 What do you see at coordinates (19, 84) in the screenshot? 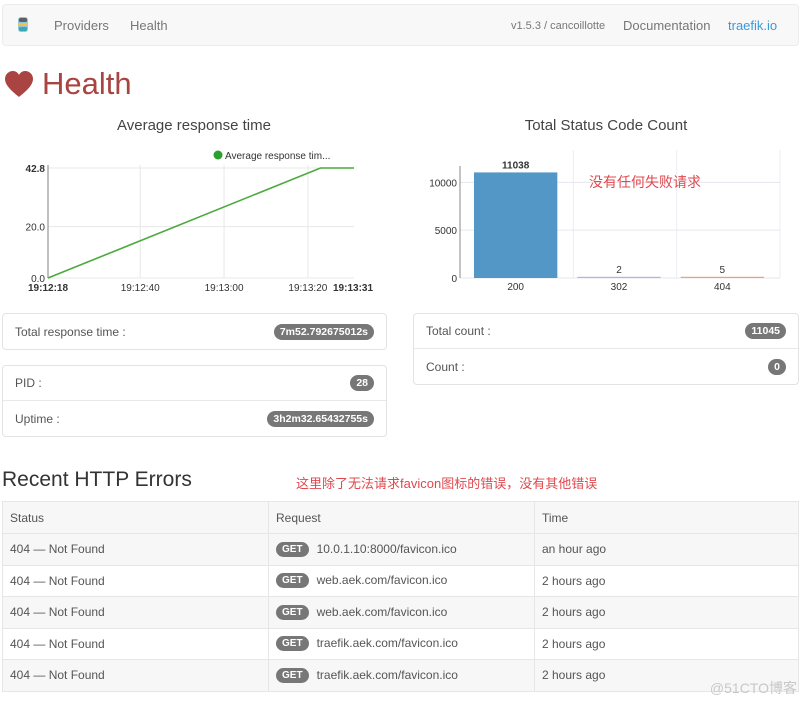
I see `heart-icon` at bounding box center [19, 84].